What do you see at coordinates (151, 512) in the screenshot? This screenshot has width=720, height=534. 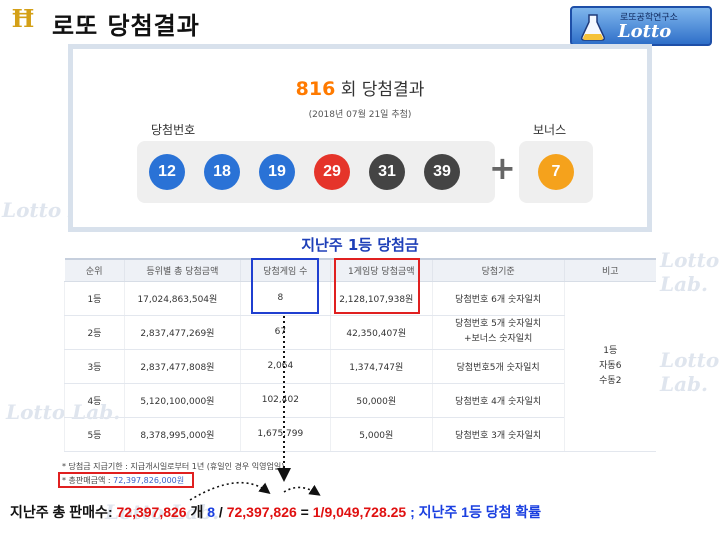 I see `summary-sales: 72,397,826` at bounding box center [151, 512].